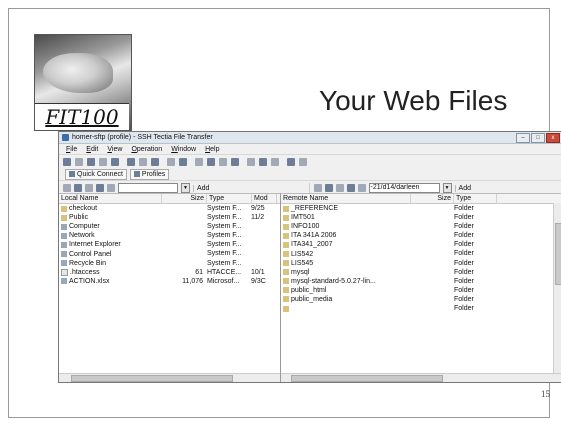 Image resolution: width=561 pixels, height=426 pixels. What do you see at coordinates (131, 161) in the screenshot?
I see `connect-icon` at bounding box center [131, 161].